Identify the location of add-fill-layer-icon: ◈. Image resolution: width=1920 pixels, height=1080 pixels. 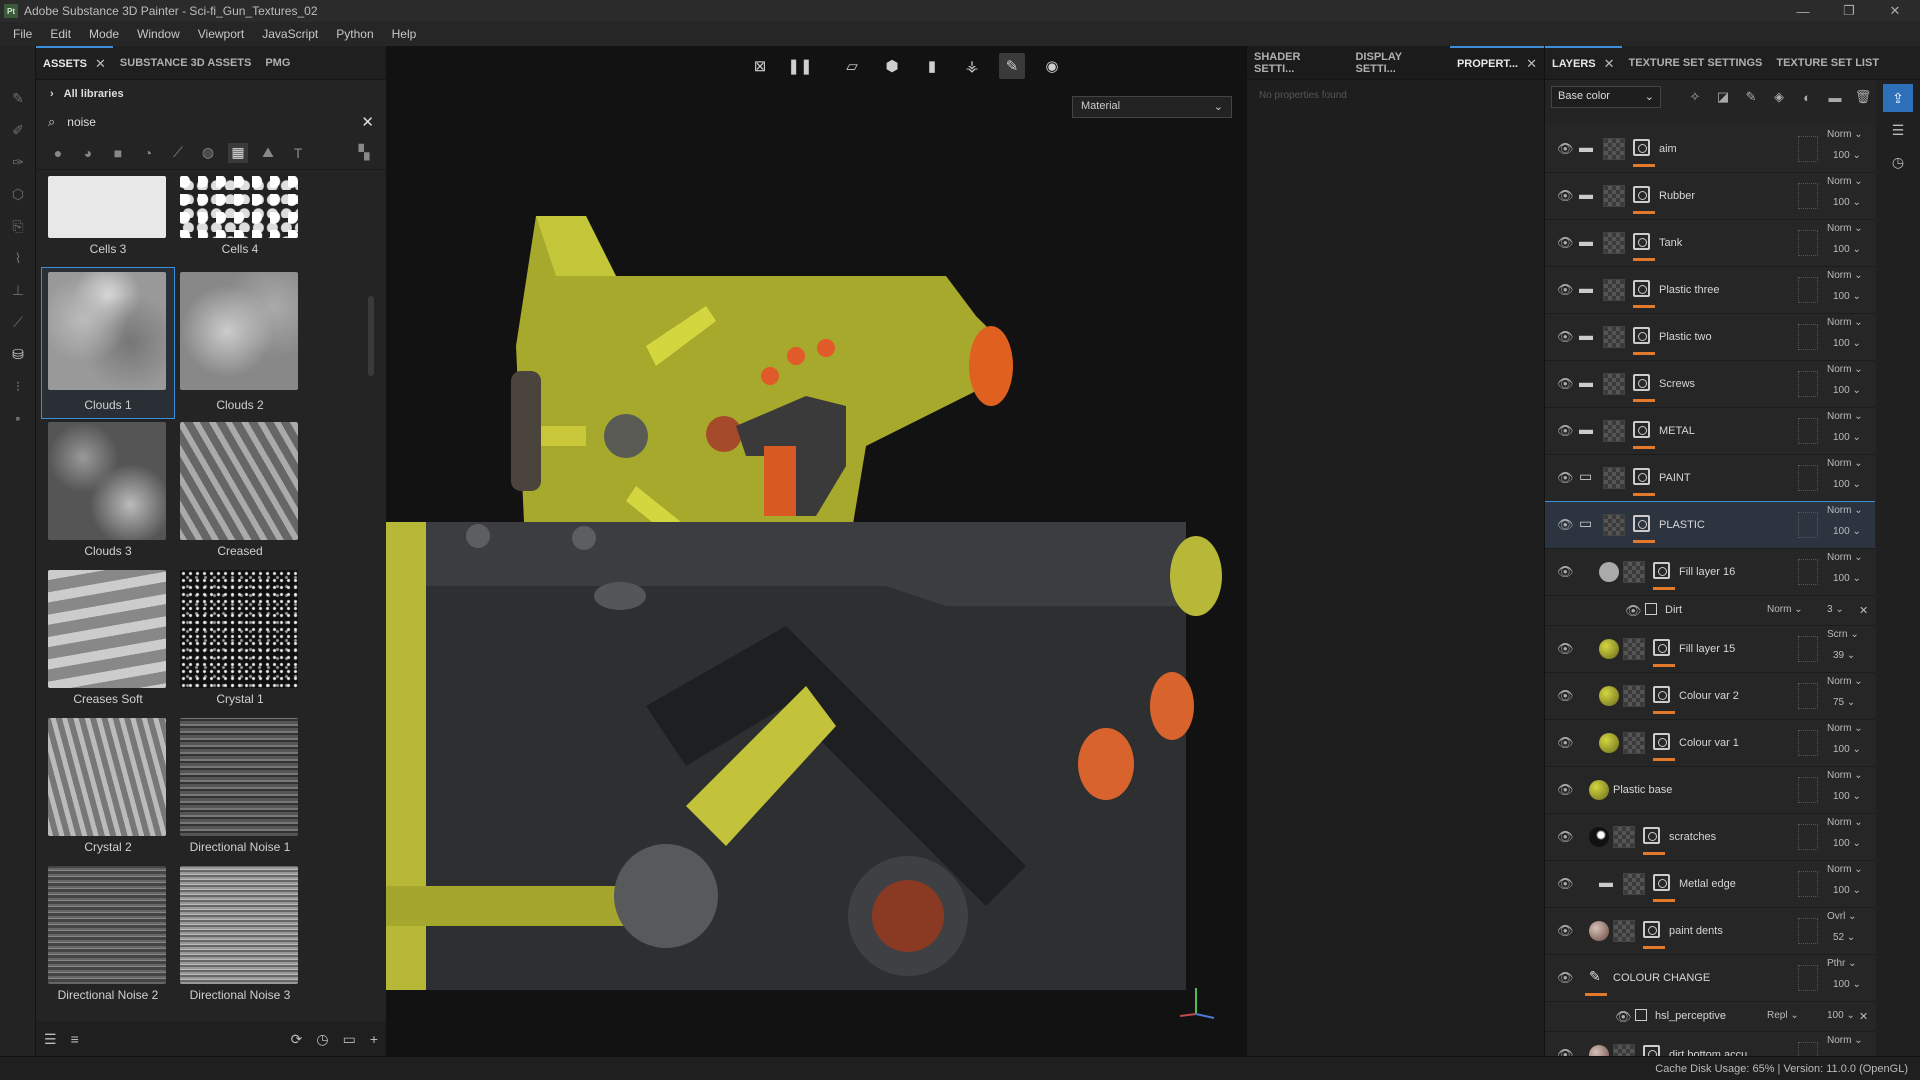
(1779, 97).